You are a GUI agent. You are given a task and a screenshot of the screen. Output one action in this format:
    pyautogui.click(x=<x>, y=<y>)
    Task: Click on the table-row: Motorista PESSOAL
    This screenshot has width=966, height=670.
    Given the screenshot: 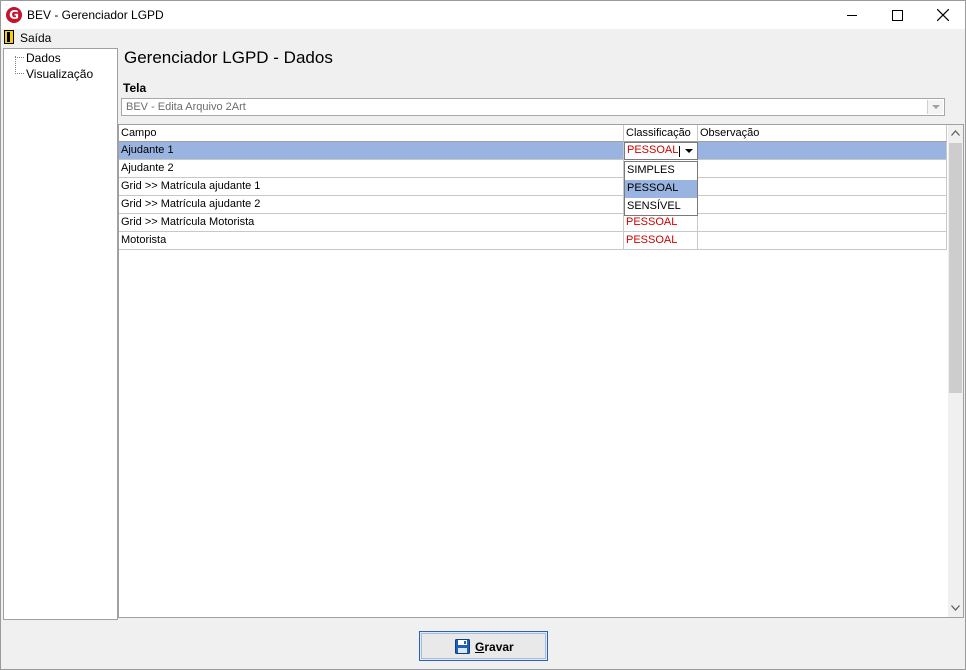 What is the action you would take?
    pyautogui.click(x=533, y=241)
    